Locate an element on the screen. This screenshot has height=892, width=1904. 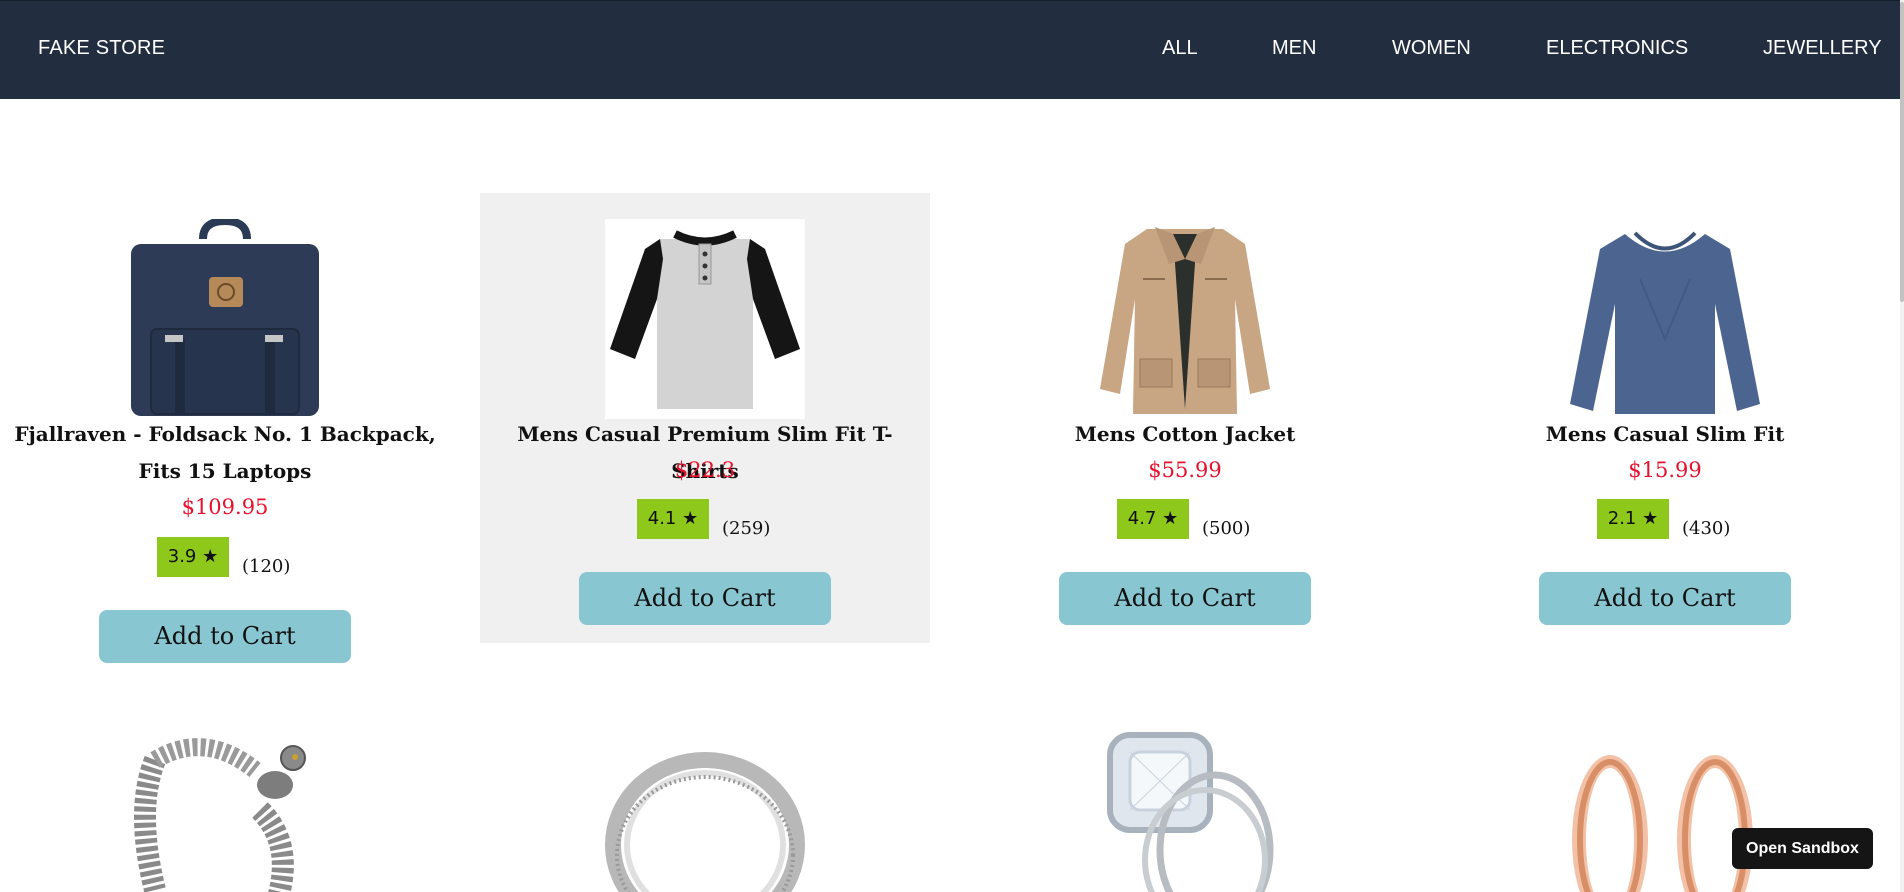
product-price: $109.95 is located at coordinates (225, 507).